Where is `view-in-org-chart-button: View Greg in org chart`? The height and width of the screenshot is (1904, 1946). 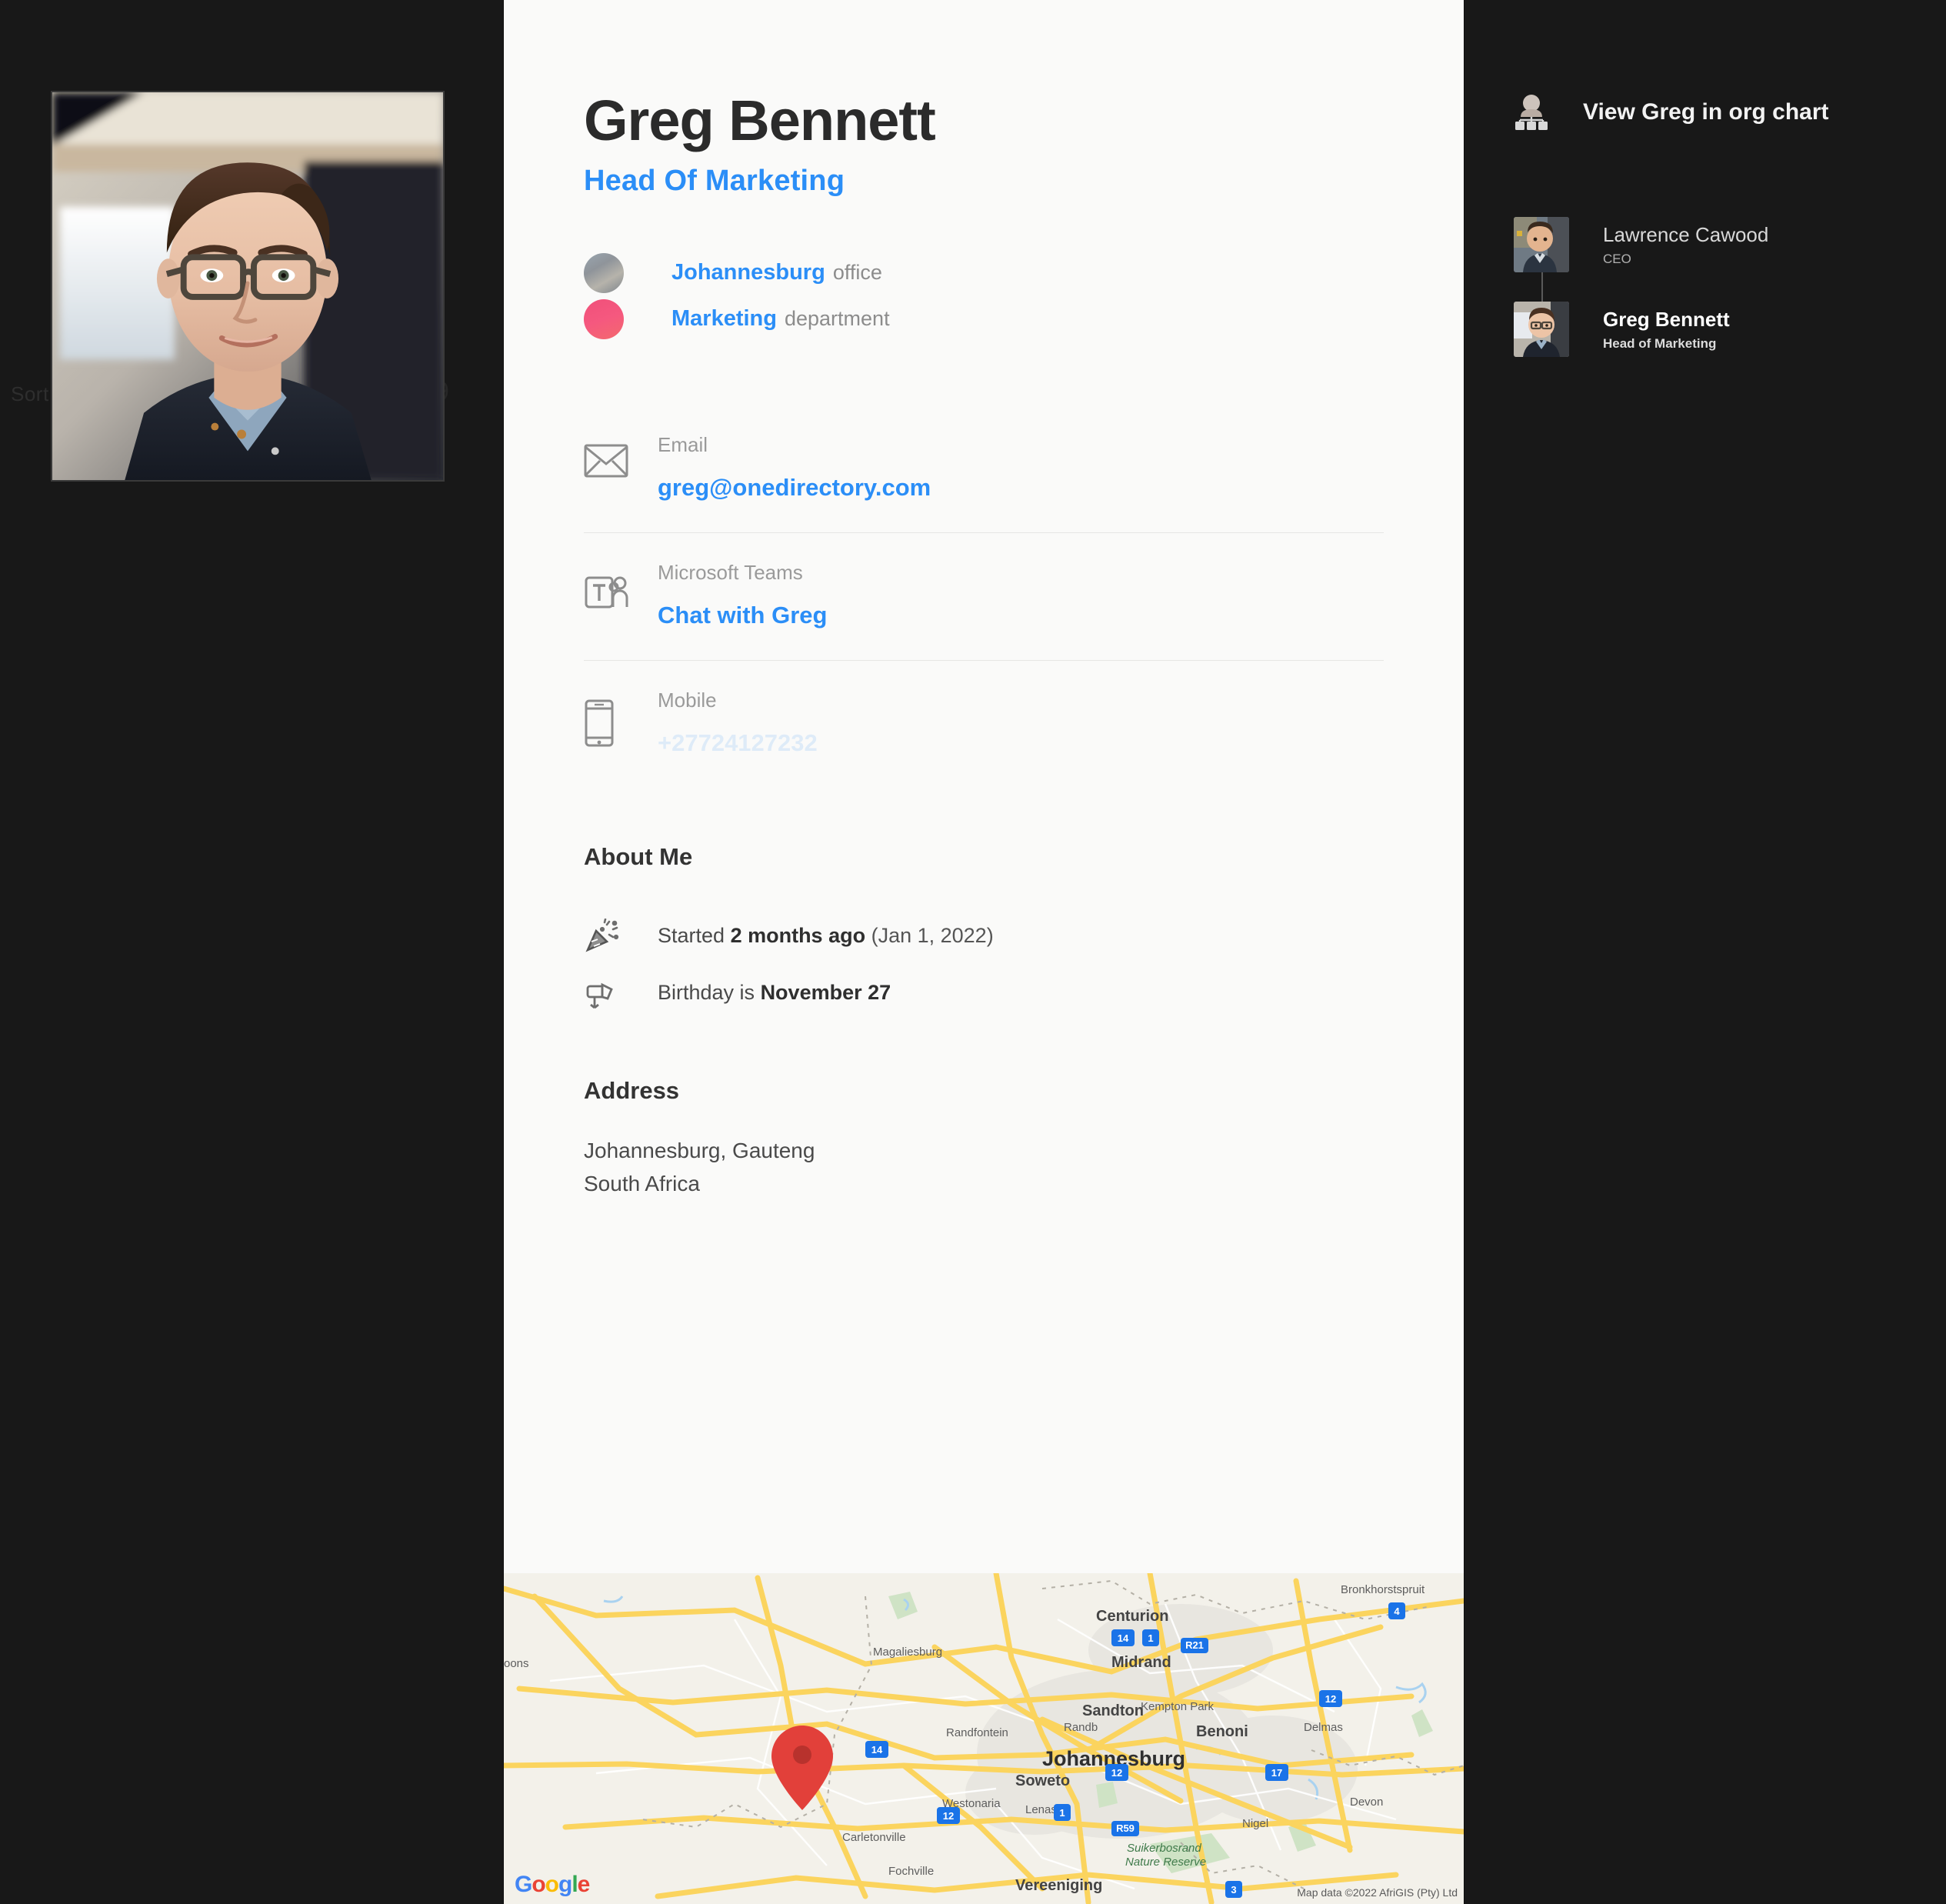 view-in-org-chart-button: View Greg in org chart is located at coordinates (1730, 112).